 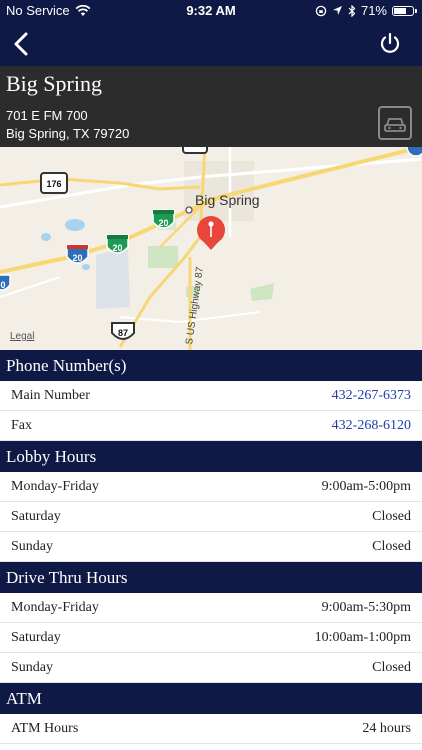 I want to click on city-marker, so click(x=189, y=210).